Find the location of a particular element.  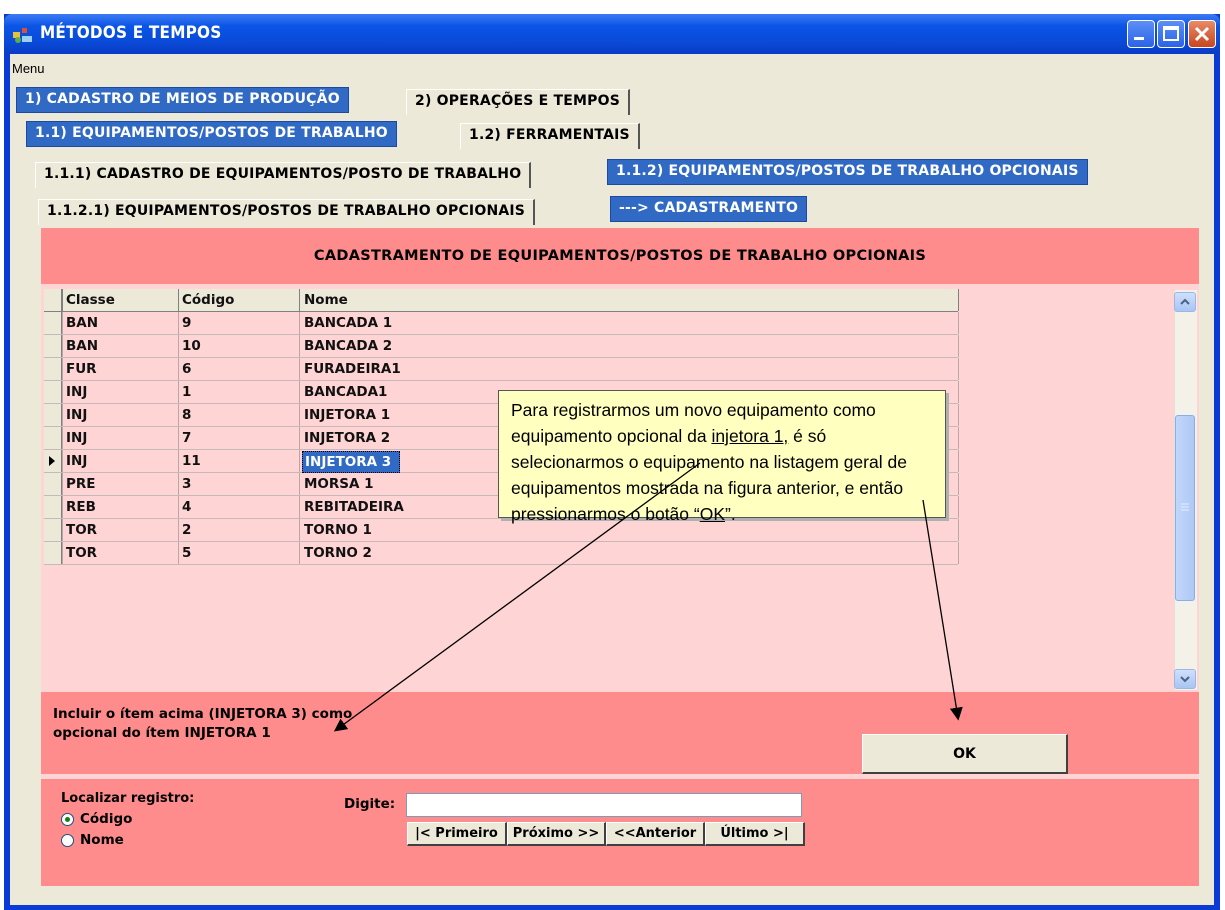

table-cell: 9 is located at coordinates (186, 323).